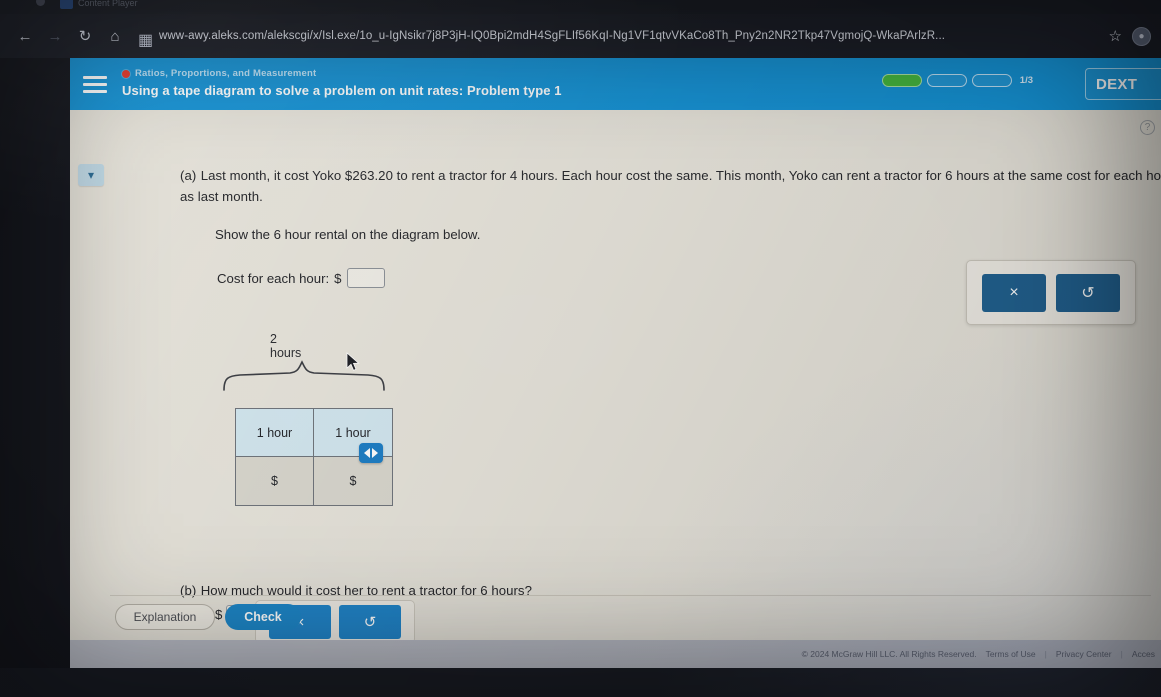 This screenshot has width=1161, height=697. What do you see at coordinates (226, 74) in the screenshot?
I see `topic-name: Ratios, Proportions, and Measurement` at bounding box center [226, 74].